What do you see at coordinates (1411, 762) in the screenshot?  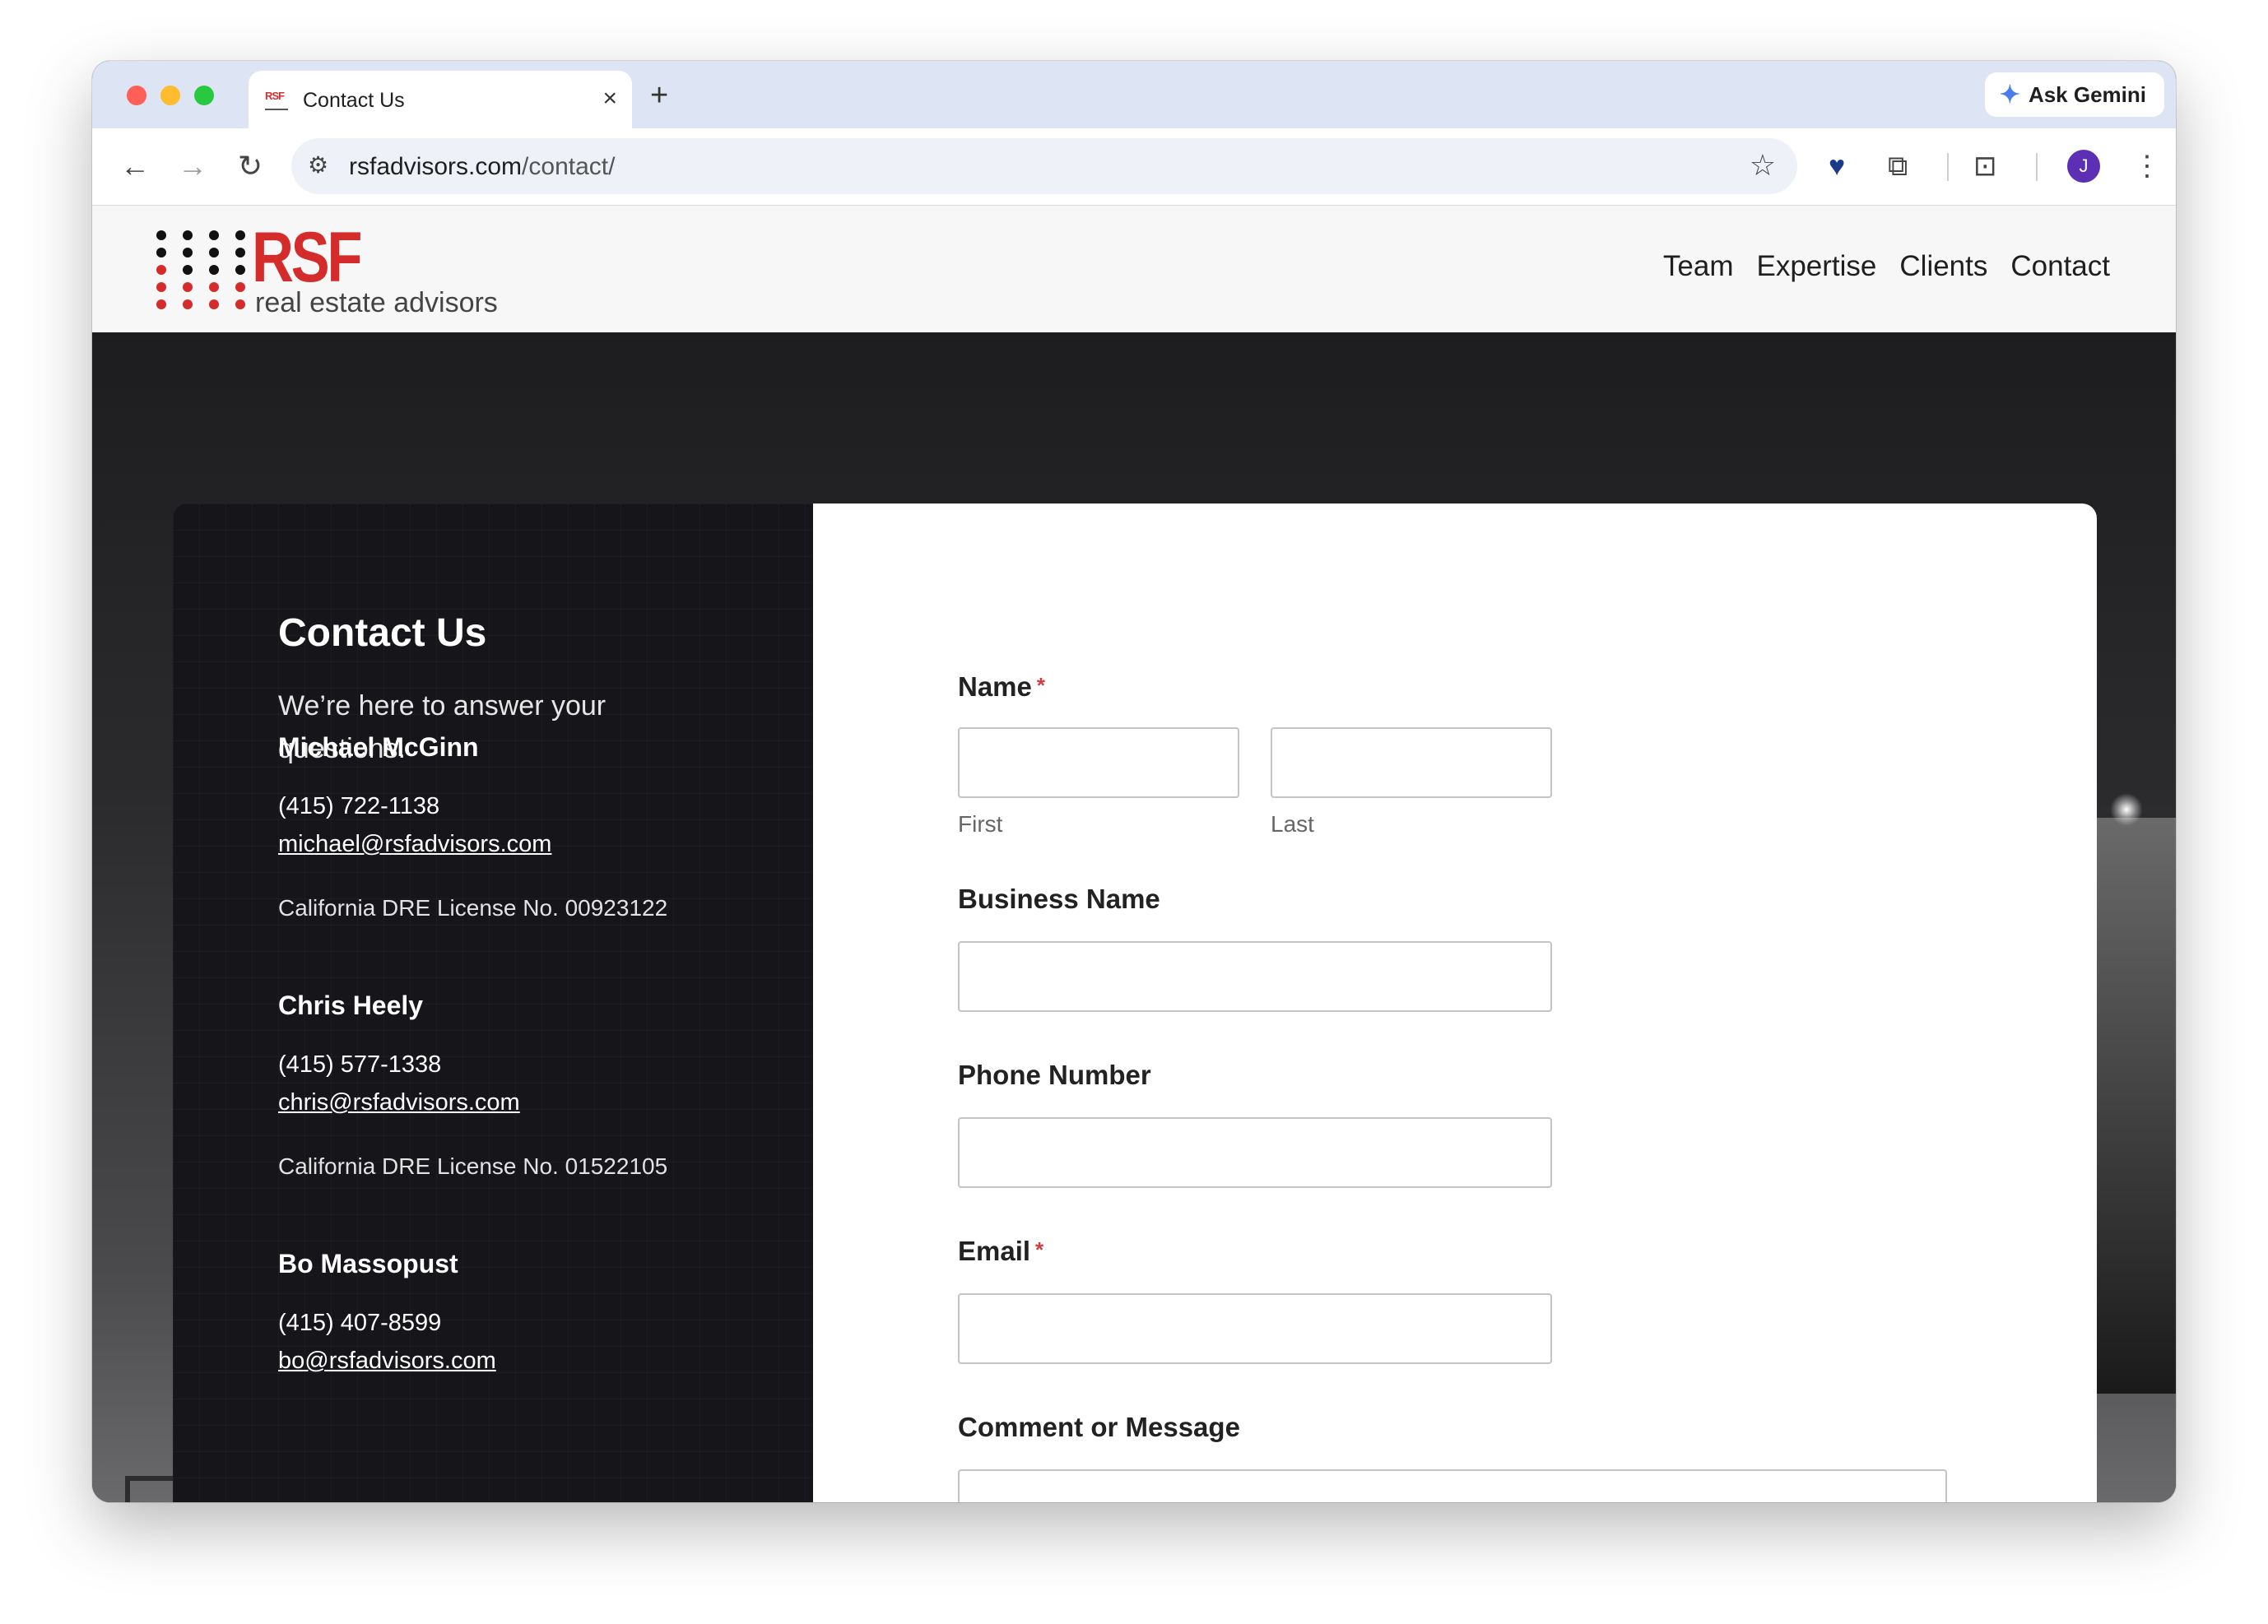 I see `last-name-input` at bounding box center [1411, 762].